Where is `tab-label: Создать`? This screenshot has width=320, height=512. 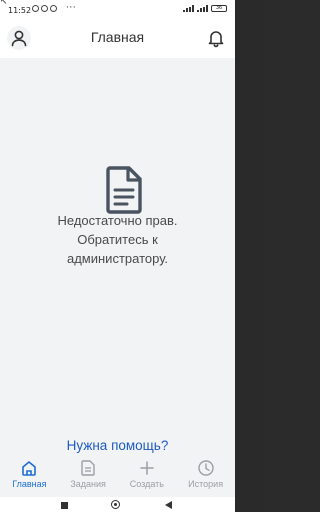 tab-label: Создать is located at coordinates (146, 484).